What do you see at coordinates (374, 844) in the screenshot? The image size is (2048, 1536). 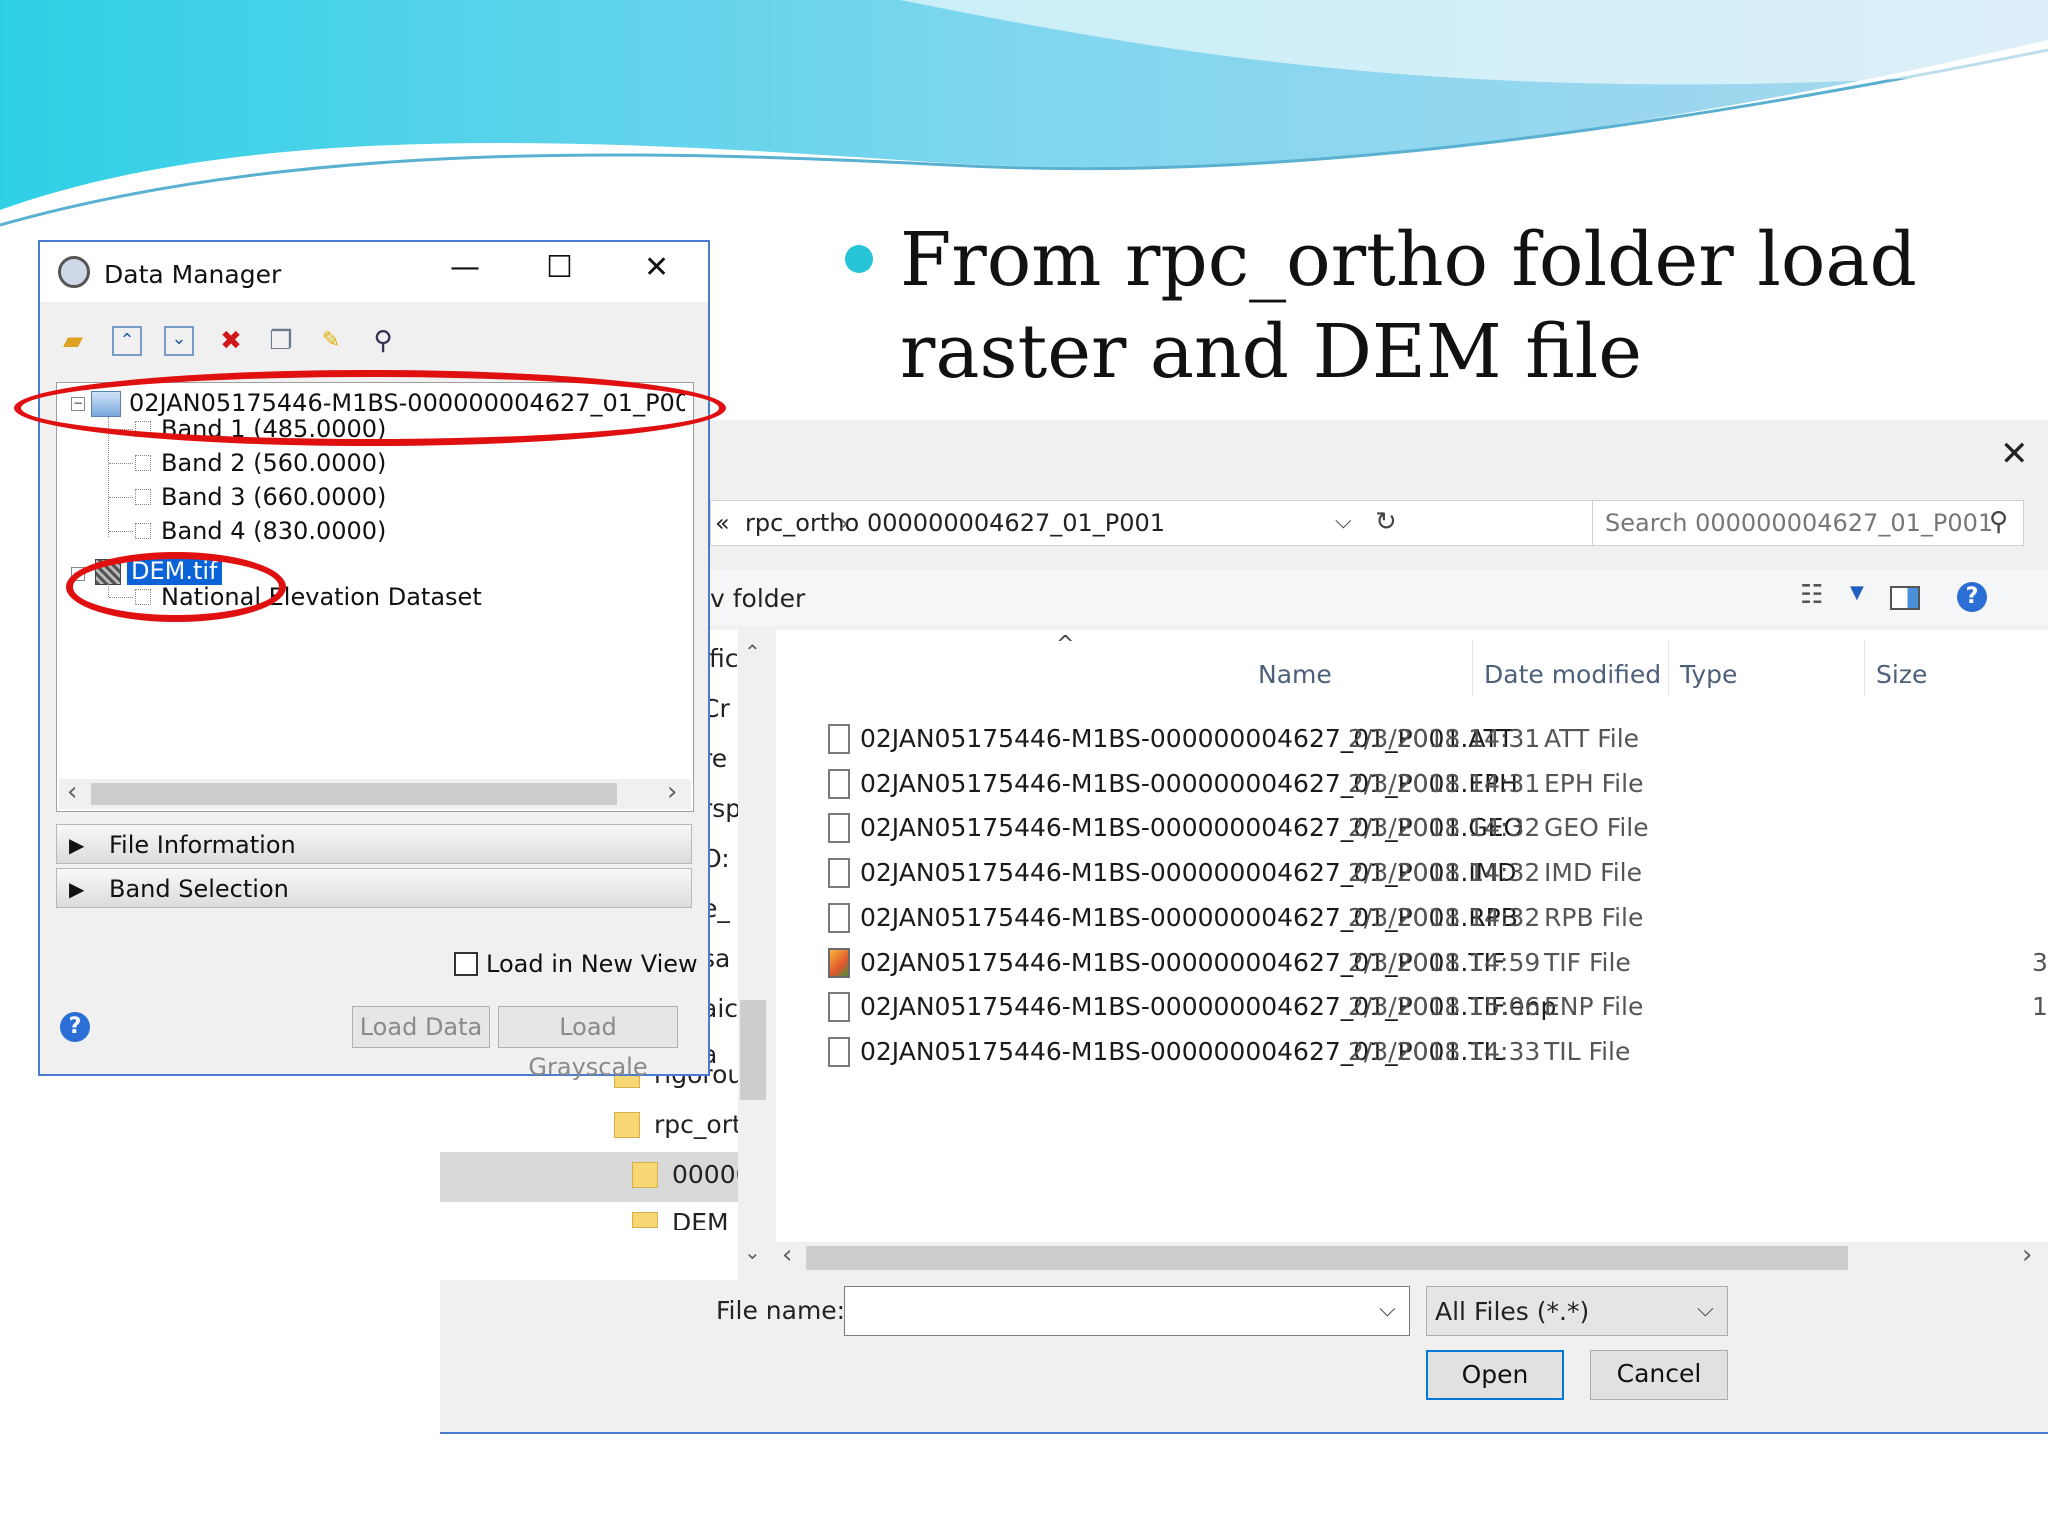 I see `file-information-section: ▶ File Information` at bounding box center [374, 844].